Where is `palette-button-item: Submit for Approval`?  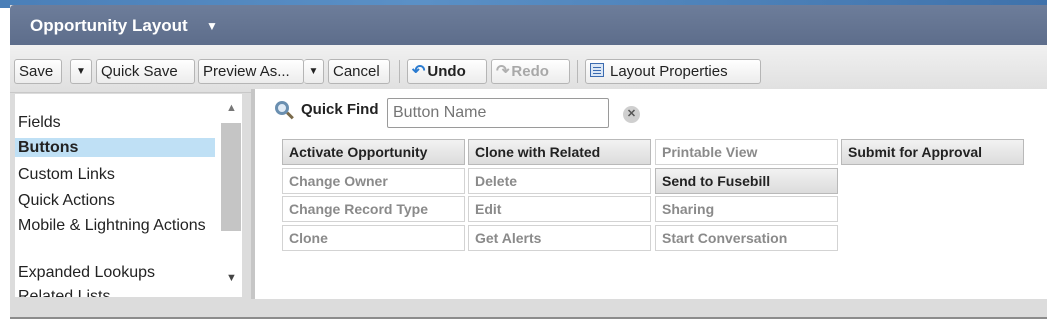 palette-button-item: Submit for Approval is located at coordinates (932, 152).